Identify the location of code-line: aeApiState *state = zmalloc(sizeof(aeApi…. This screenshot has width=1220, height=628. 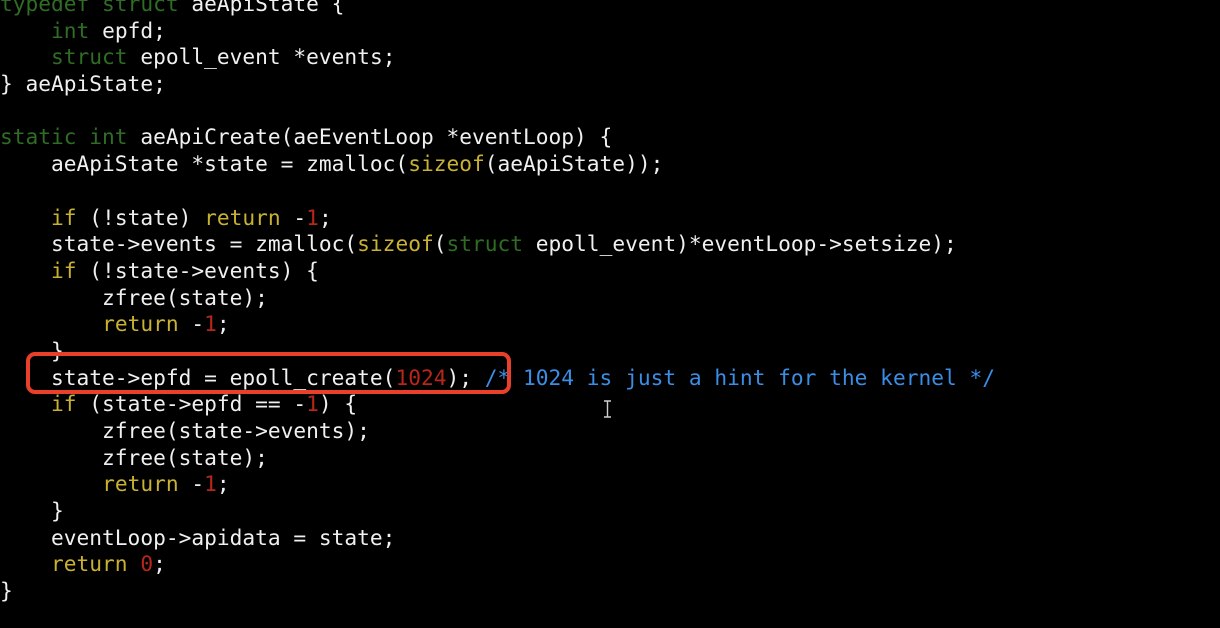
(497, 164).